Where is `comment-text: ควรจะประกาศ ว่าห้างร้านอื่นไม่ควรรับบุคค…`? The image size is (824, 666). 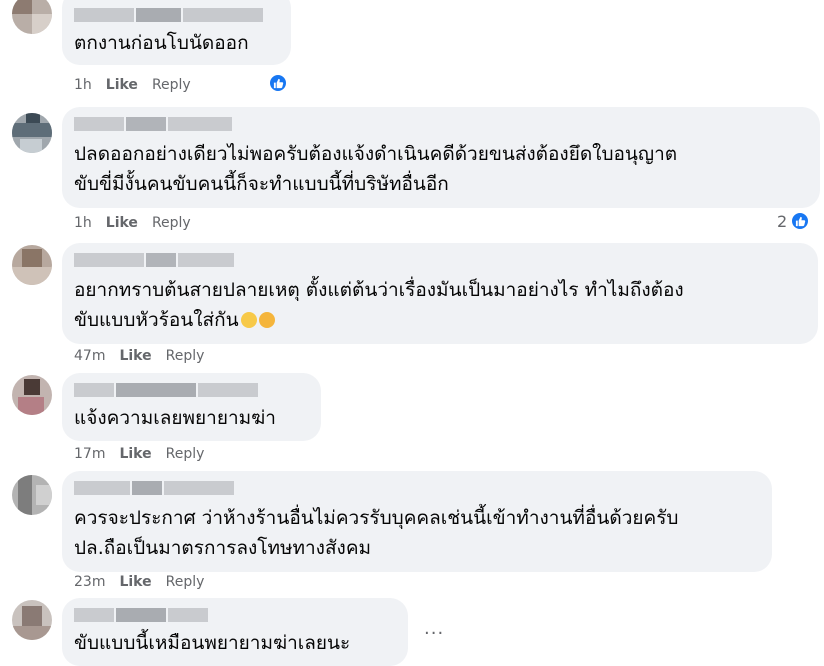 comment-text: ควรจะประกาศ ว่าห้างร้านอื่นไม่ควรรับบุคค… is located at coordinates (376, 533).